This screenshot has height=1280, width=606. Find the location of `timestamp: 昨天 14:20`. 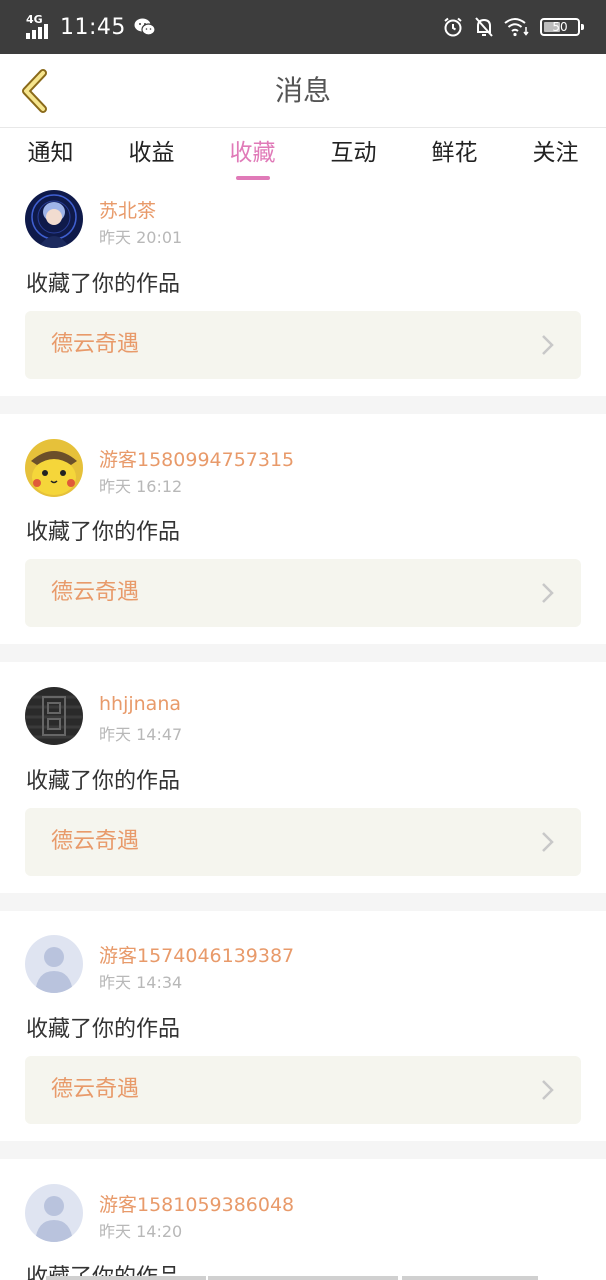

timestamp: 昨天 14:20 is located at coordinates (141, 1231).